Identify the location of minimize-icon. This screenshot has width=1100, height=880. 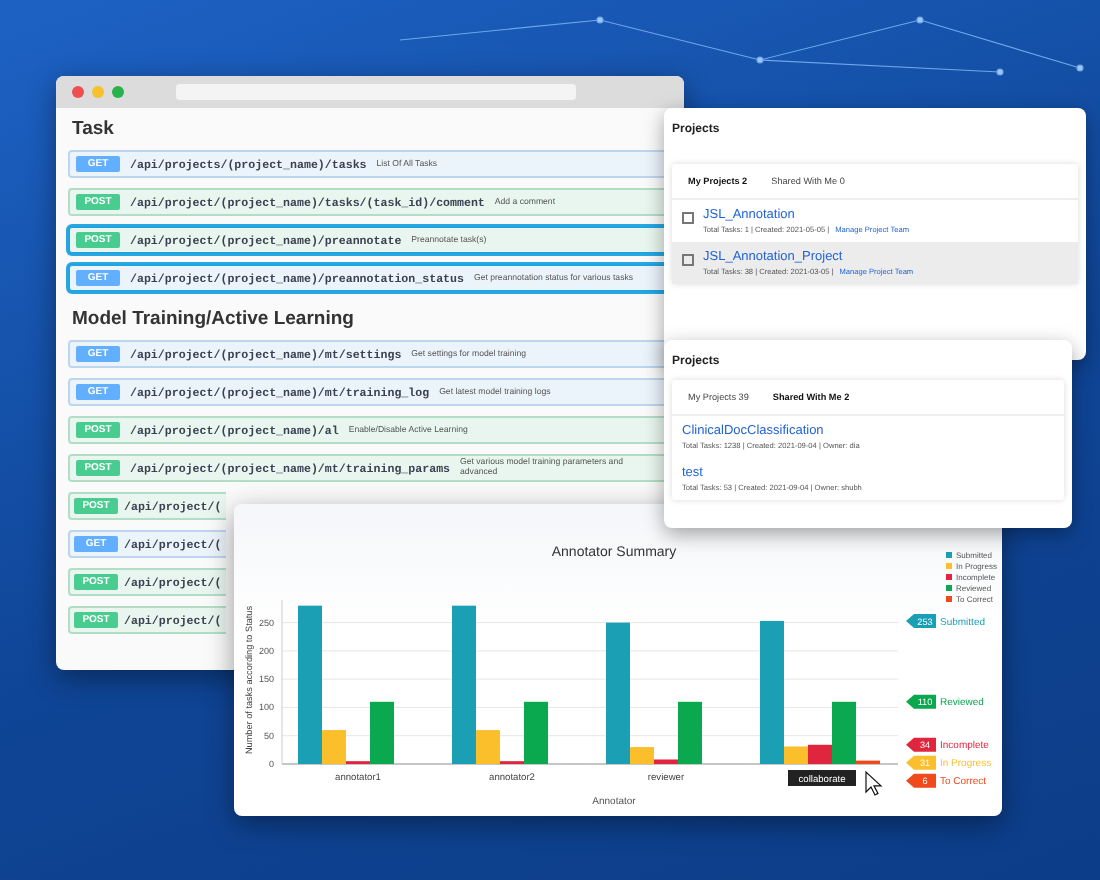
(98, 92).